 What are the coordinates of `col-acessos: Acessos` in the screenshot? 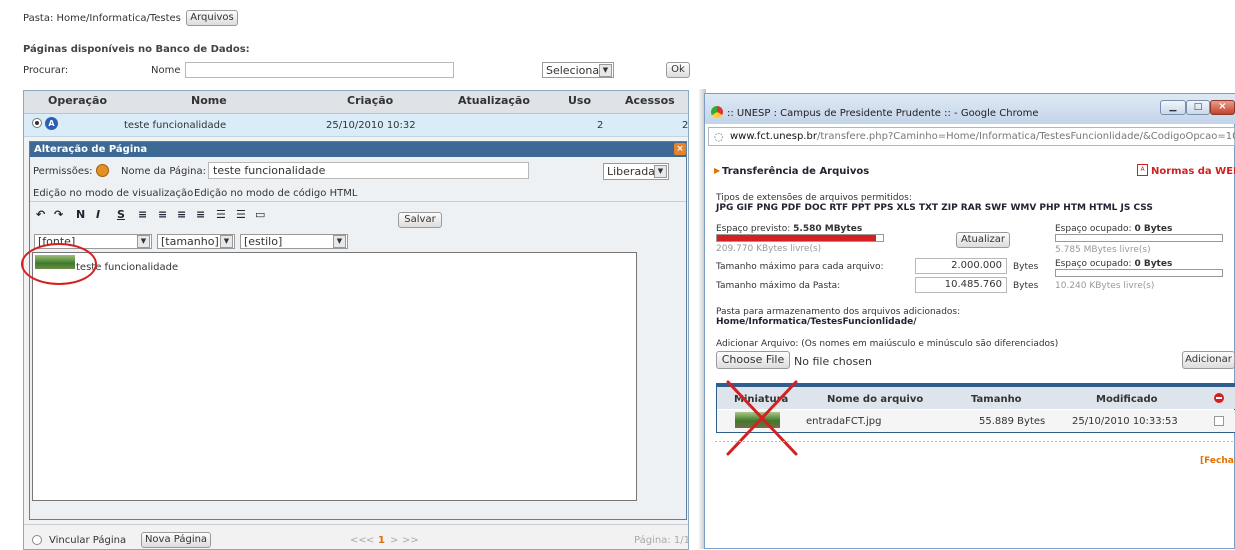 It's located at (650, 100).